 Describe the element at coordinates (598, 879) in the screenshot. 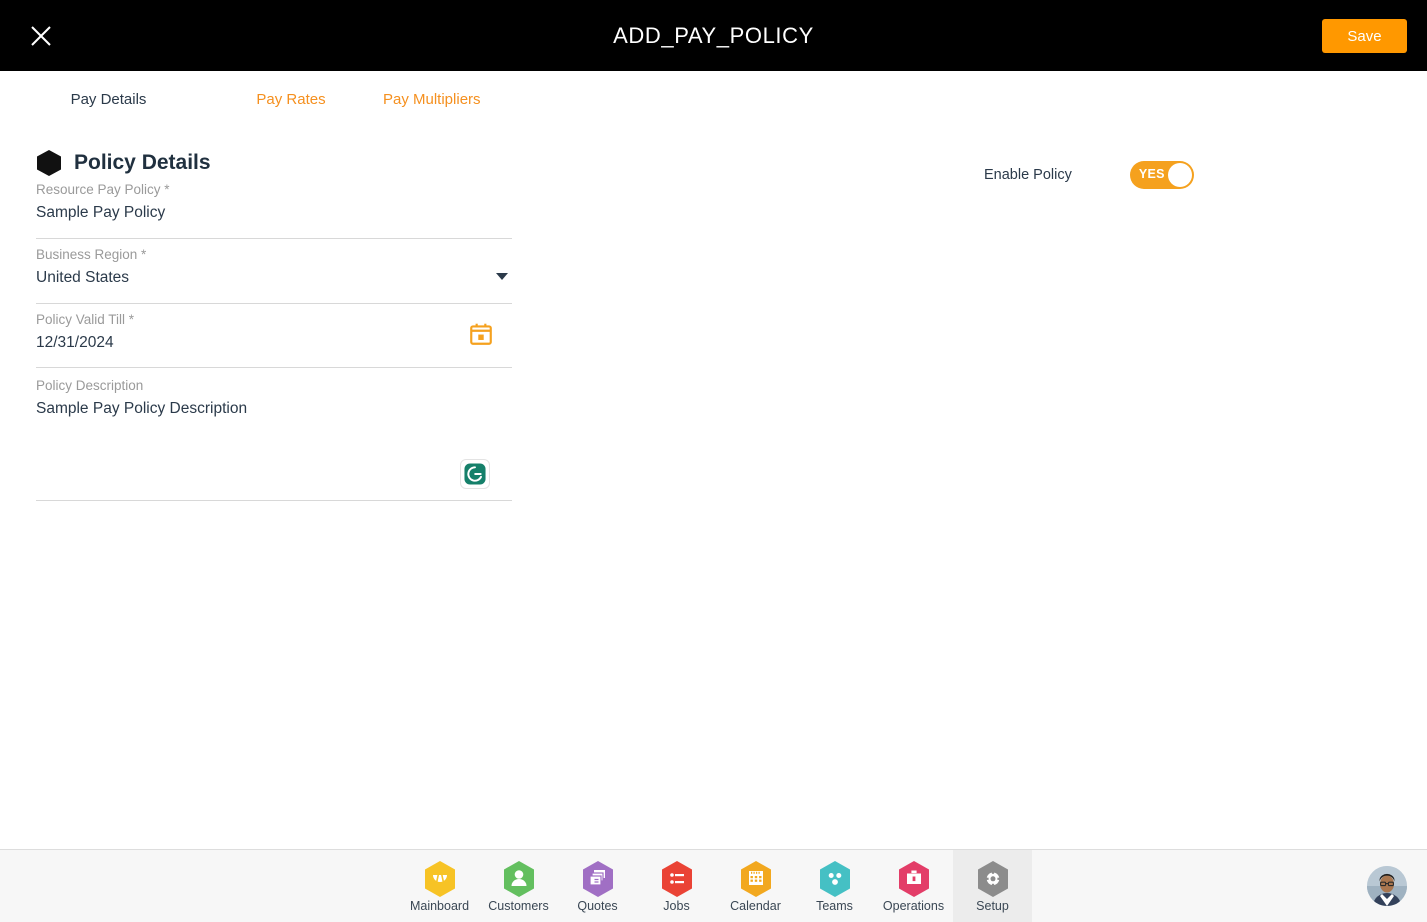

I see `quotes-icon` at that location.